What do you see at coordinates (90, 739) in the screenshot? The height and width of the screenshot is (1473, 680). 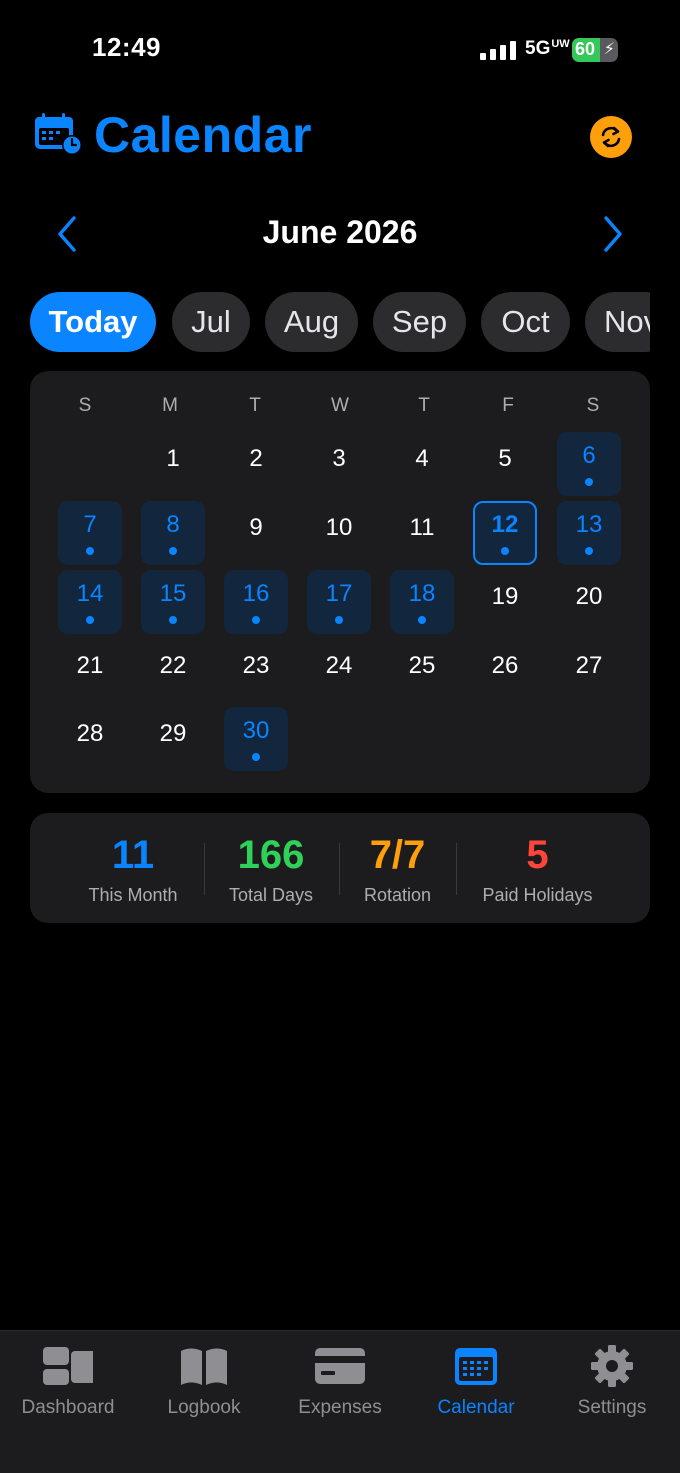 I see `day-cell: 28` at bounding box center [90, 739].